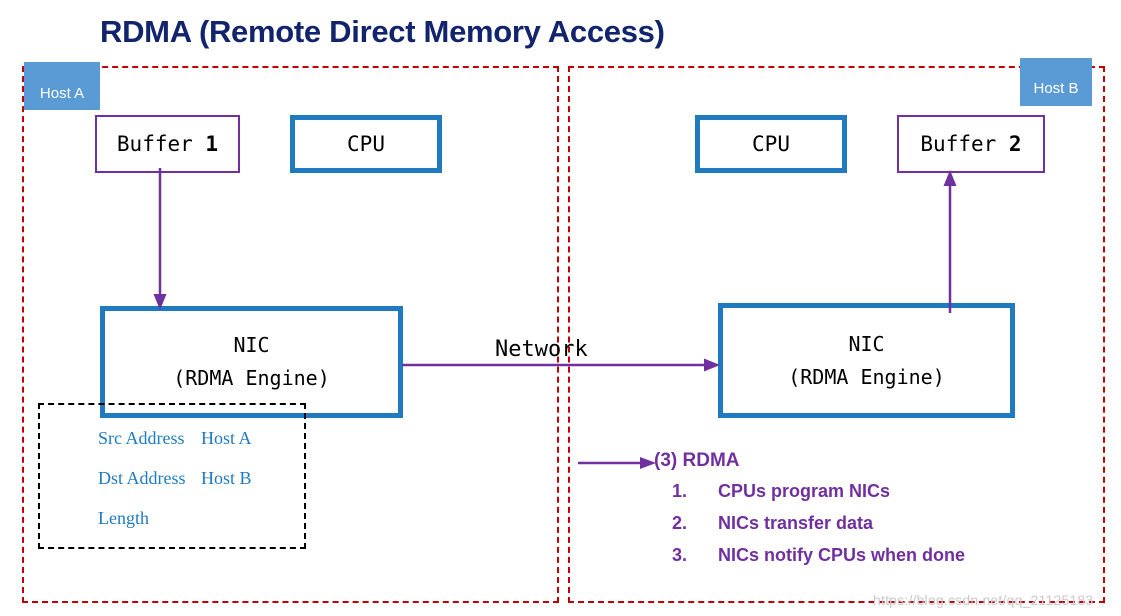  I want to click on descriptor-row: Dst Address Host B, so click(205, 478).